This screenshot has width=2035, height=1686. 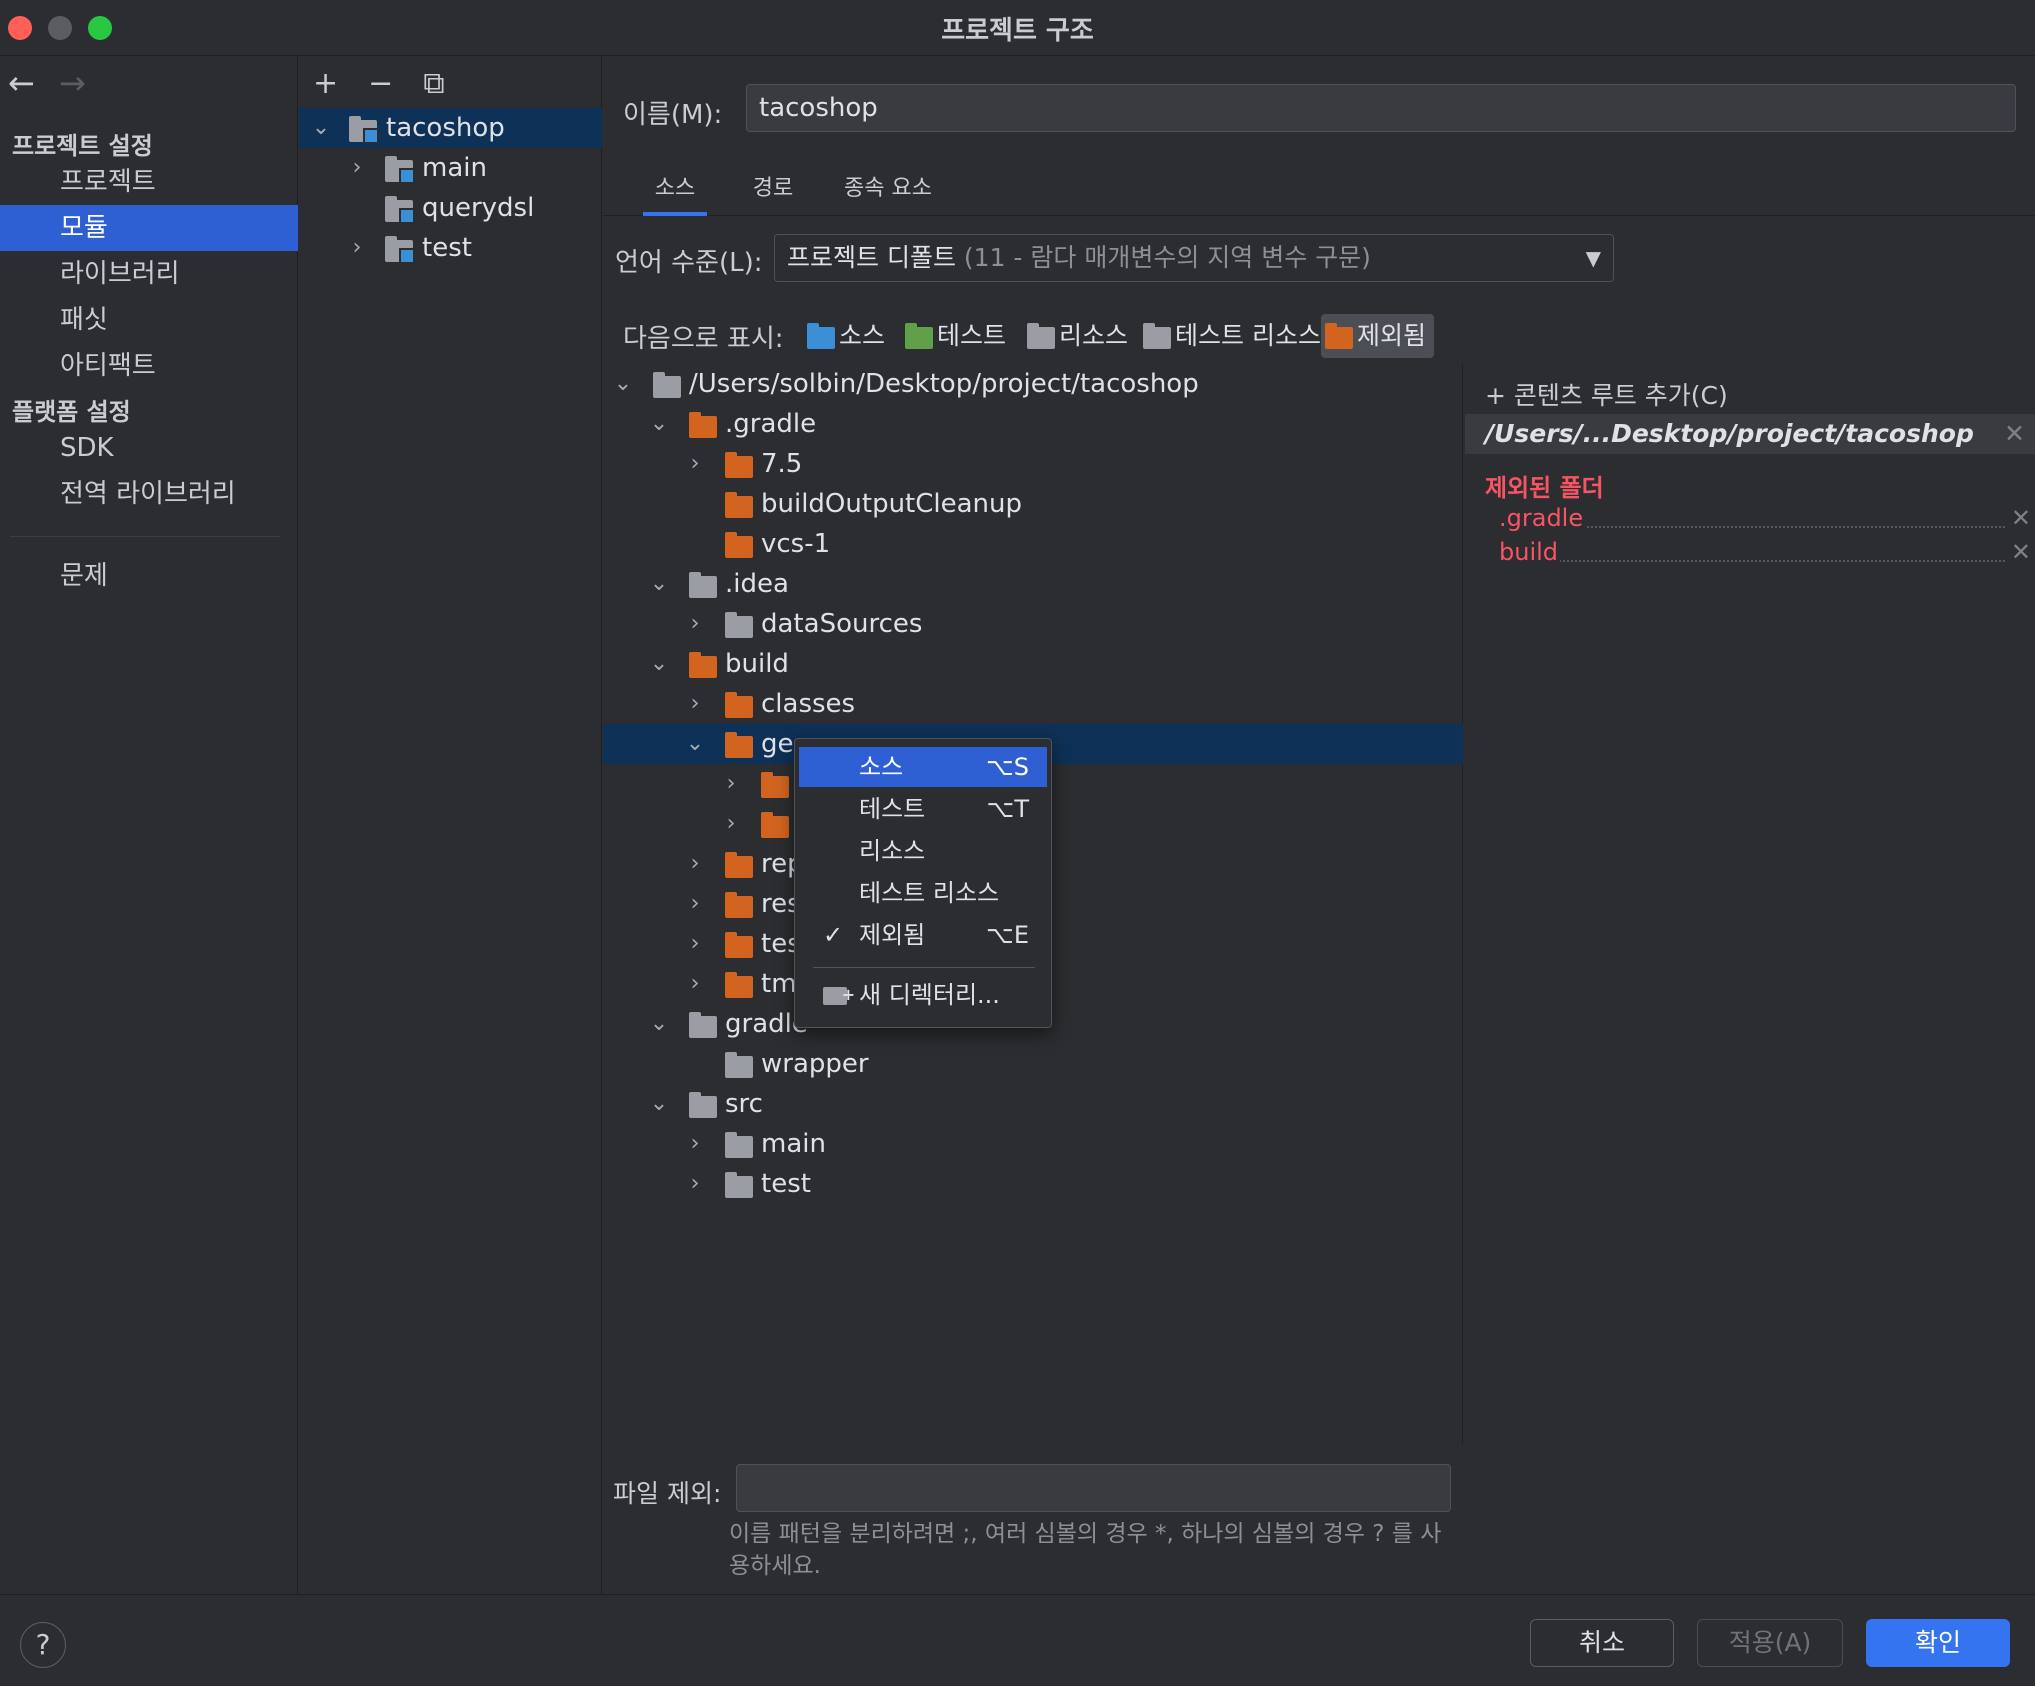 I want to click on nav-item-modules: 모듈, so click(x=149, y=228).